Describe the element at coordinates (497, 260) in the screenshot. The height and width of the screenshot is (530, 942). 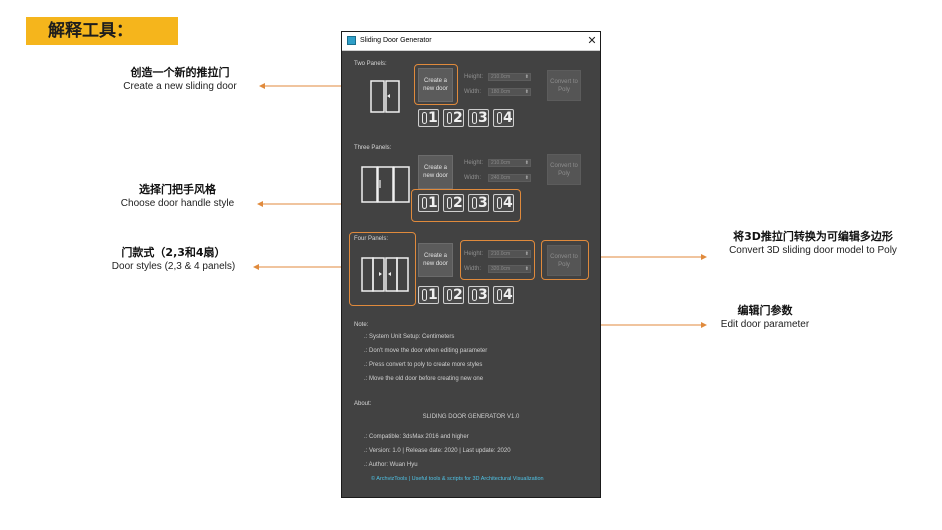
I see `parameters-highlight` at that location.